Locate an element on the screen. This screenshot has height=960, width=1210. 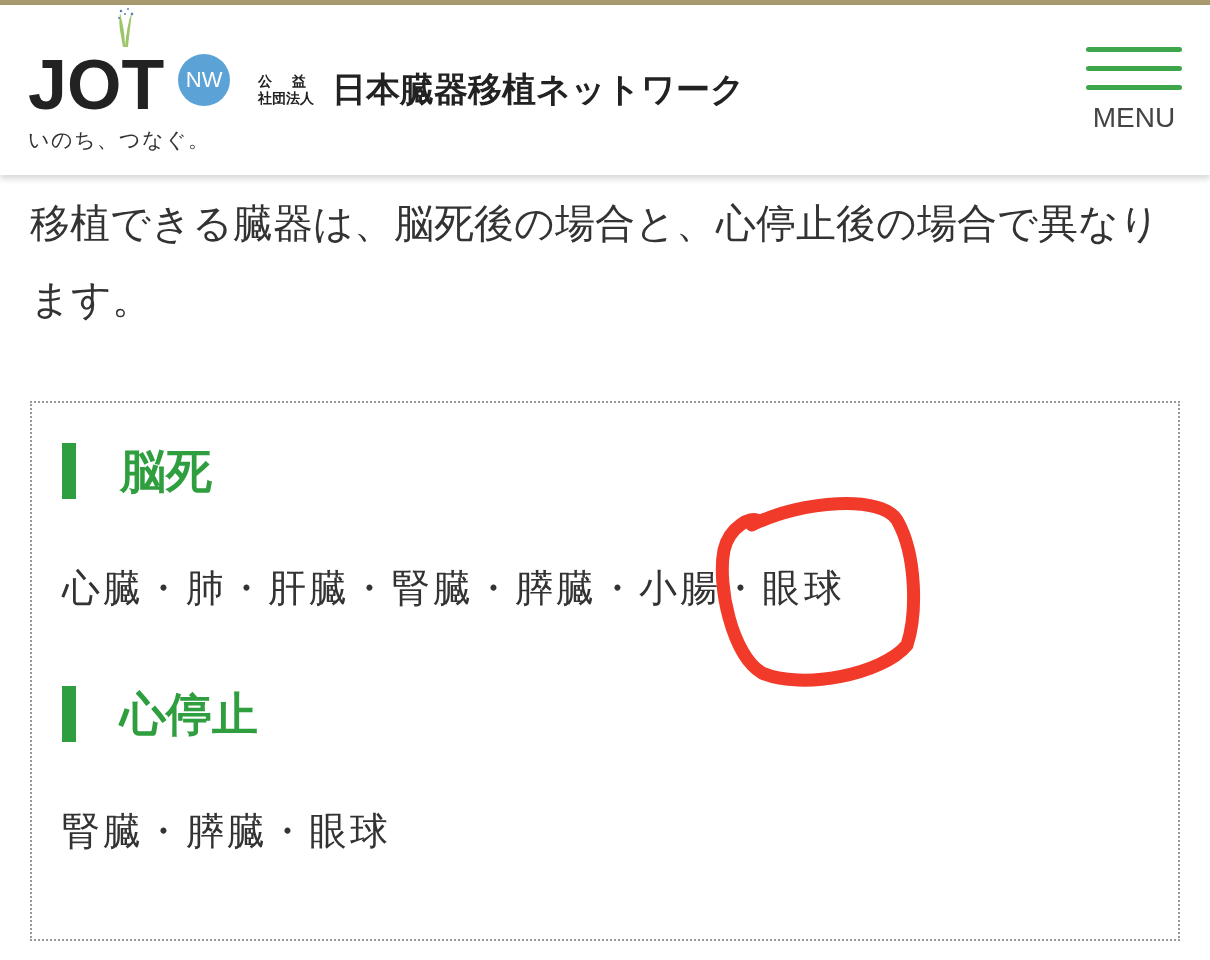
logo-link: JOT NW いのち、つなぐ。 is located at coordinates (129, 80).